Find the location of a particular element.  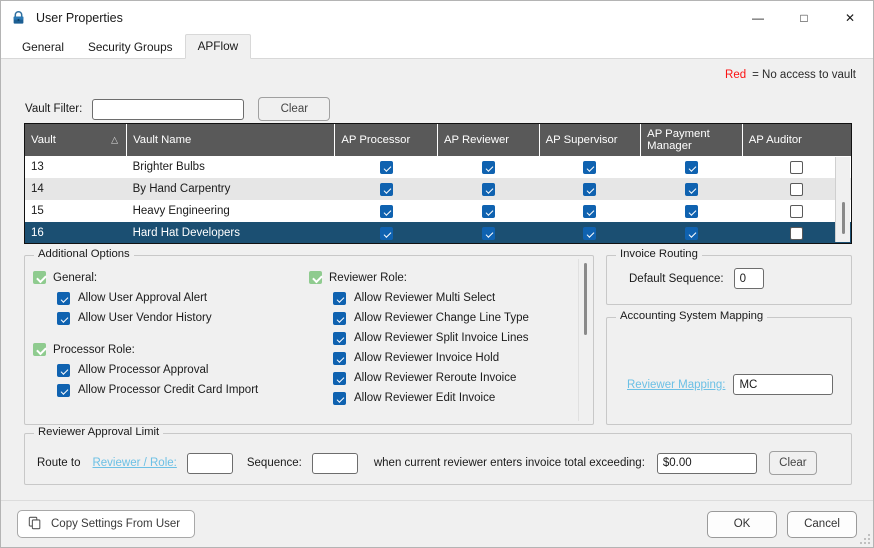

col-header-vault-label: Vault is located at coordinates (43, 140).